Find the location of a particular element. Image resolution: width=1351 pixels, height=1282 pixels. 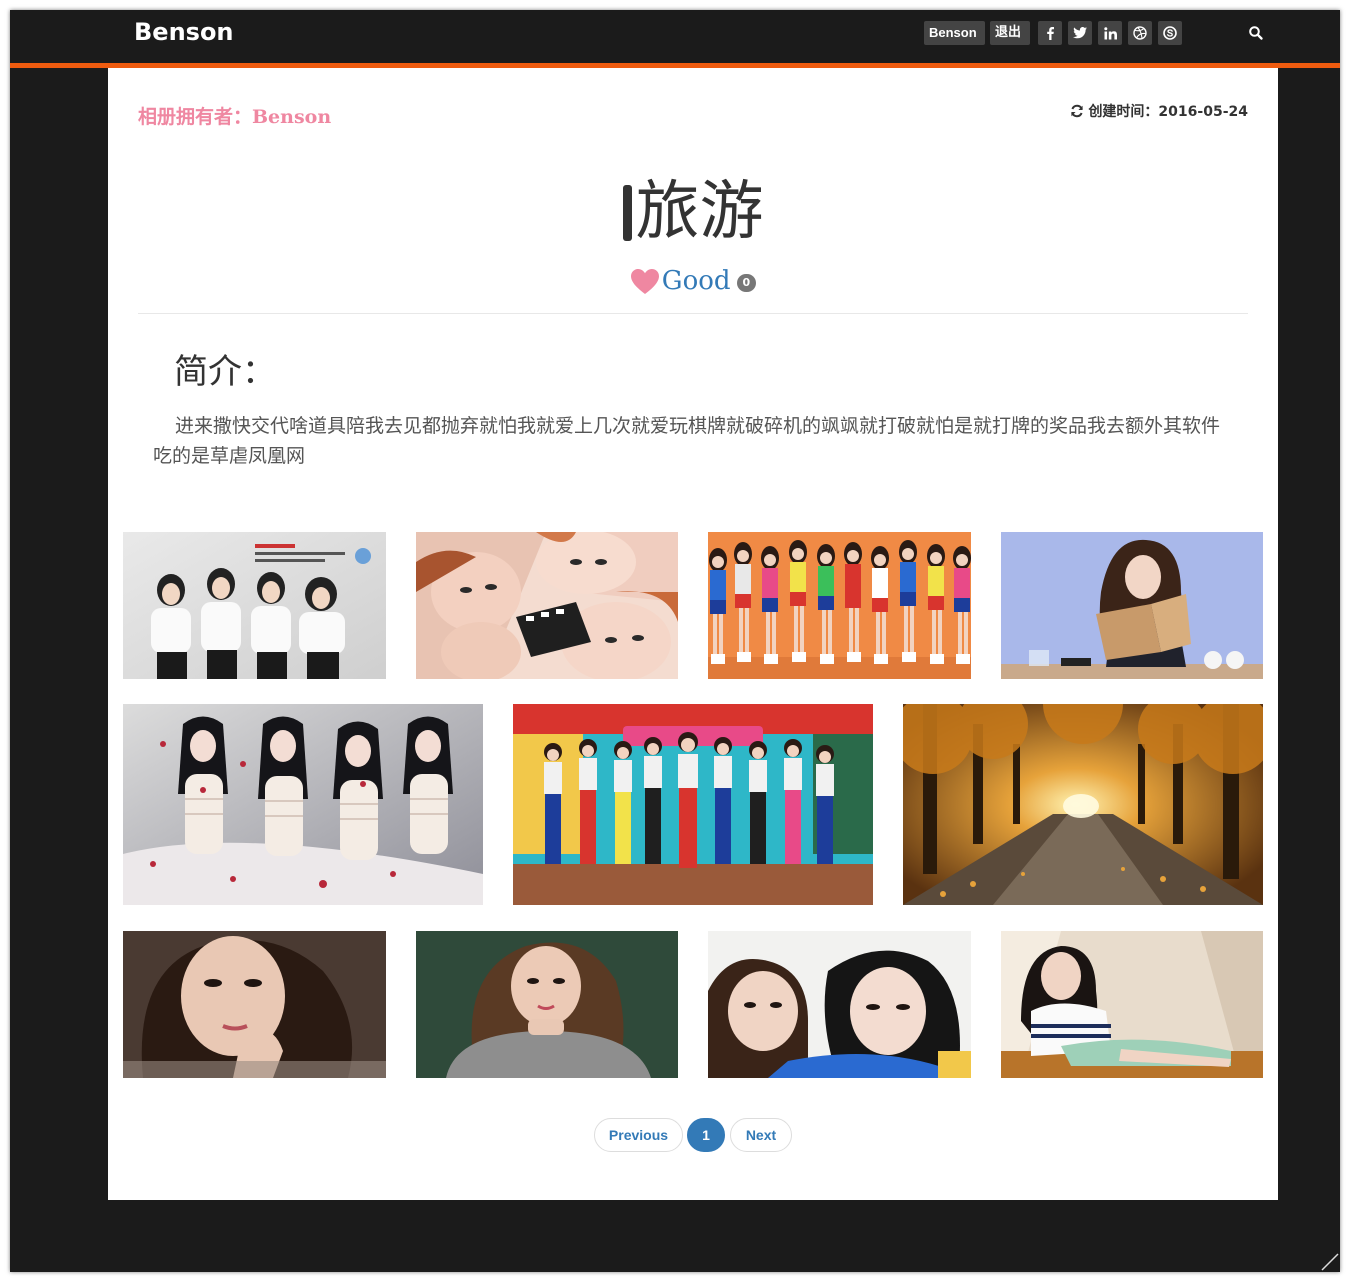

search-icon is located at coordinates (1256, 33).